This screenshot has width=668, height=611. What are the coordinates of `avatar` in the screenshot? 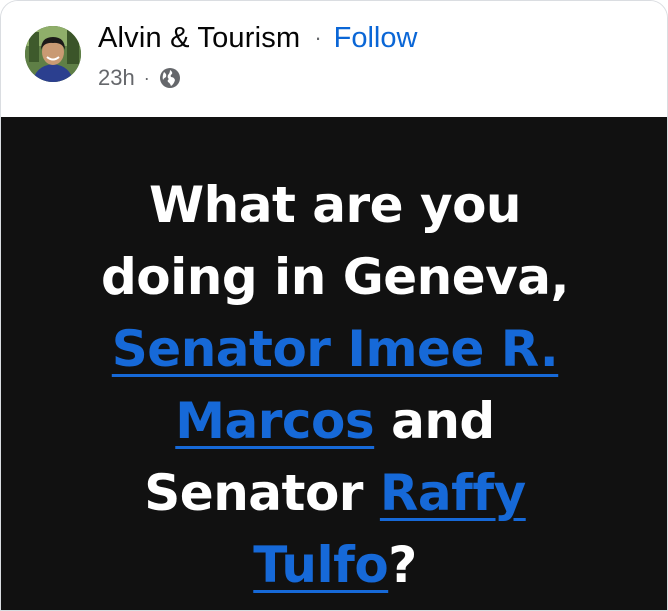 It's located at (53, 54).